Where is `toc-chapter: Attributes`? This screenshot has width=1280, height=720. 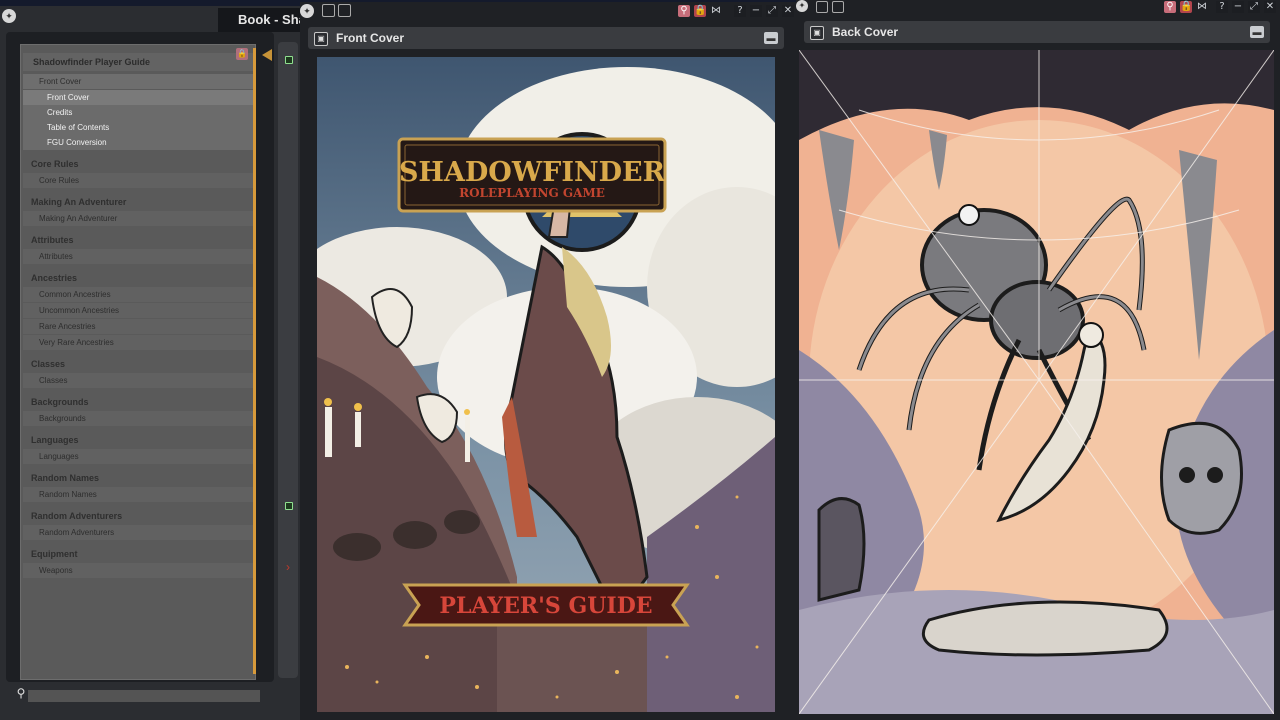 toc-chapter: Attributes is located at coordinates (138, 240).